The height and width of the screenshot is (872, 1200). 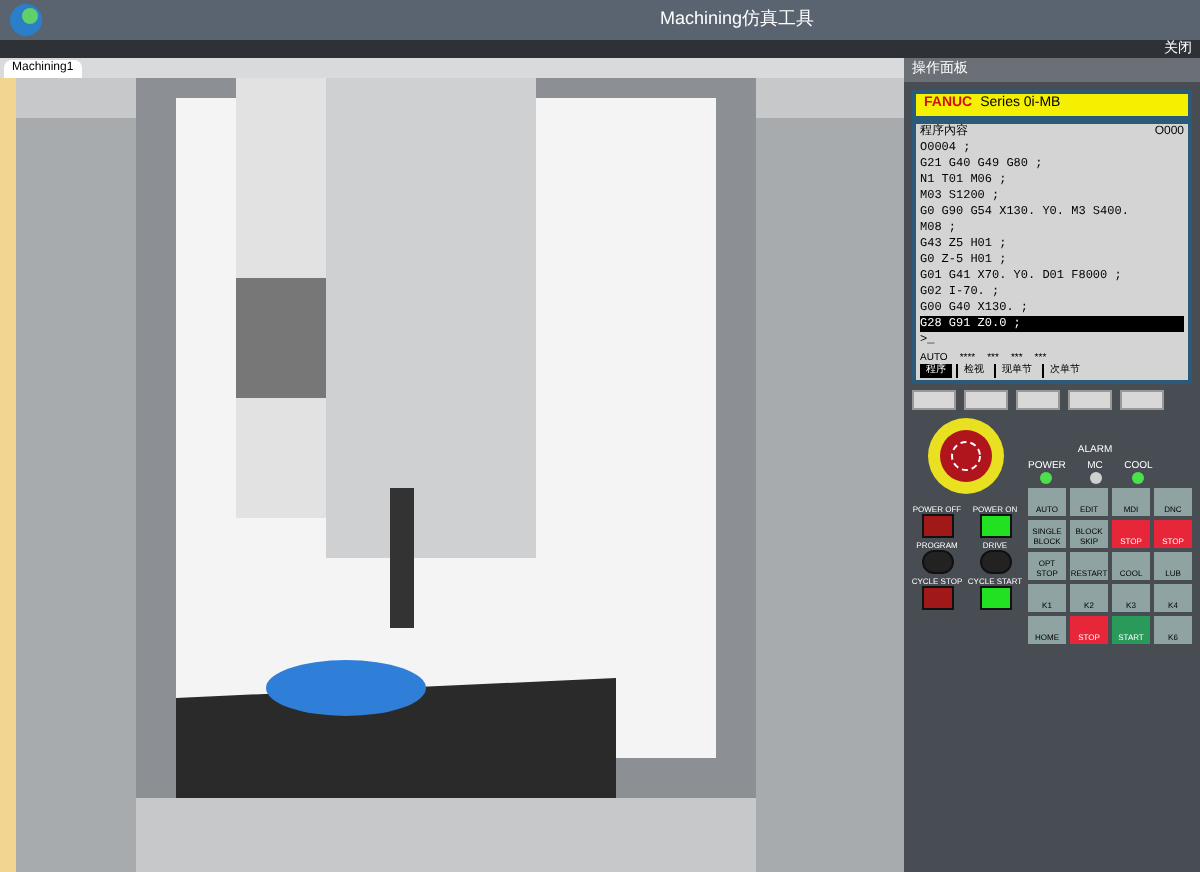 What do you see at coordinates (737, 19) in the screenshot?
I see `window-title: Machining仿真工具` at bounding box center [737, 19].